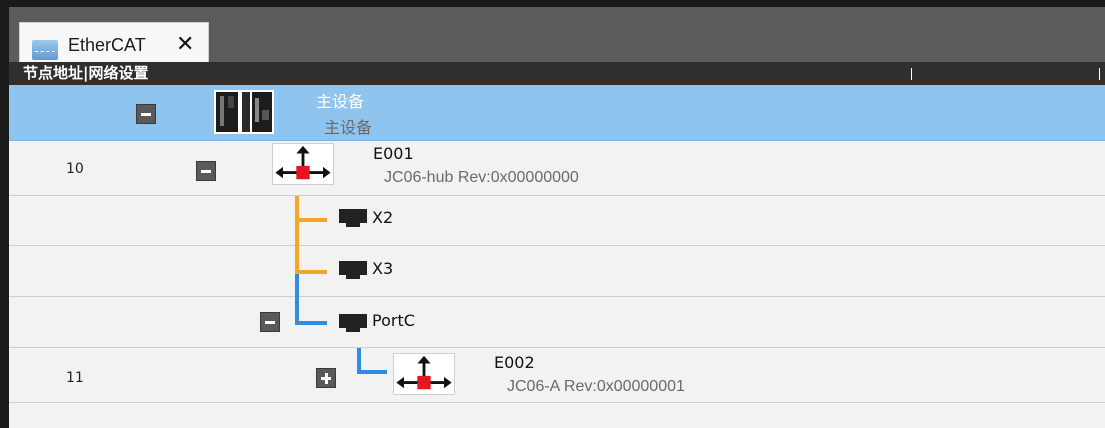 The height and width of the screenshot is (428, 1105). I want to click on window-border, so click(4, 214).